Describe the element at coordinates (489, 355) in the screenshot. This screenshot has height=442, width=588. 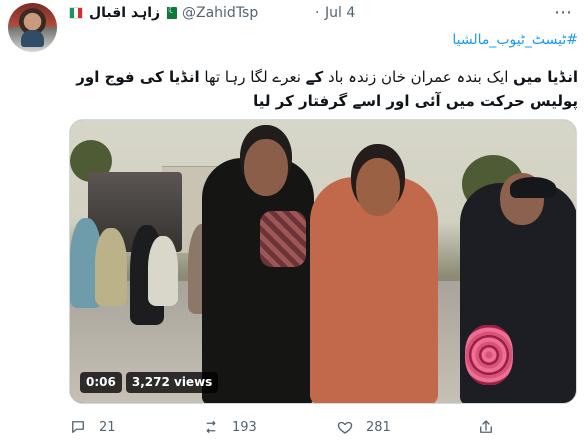
I see `flower-garland` at that location.